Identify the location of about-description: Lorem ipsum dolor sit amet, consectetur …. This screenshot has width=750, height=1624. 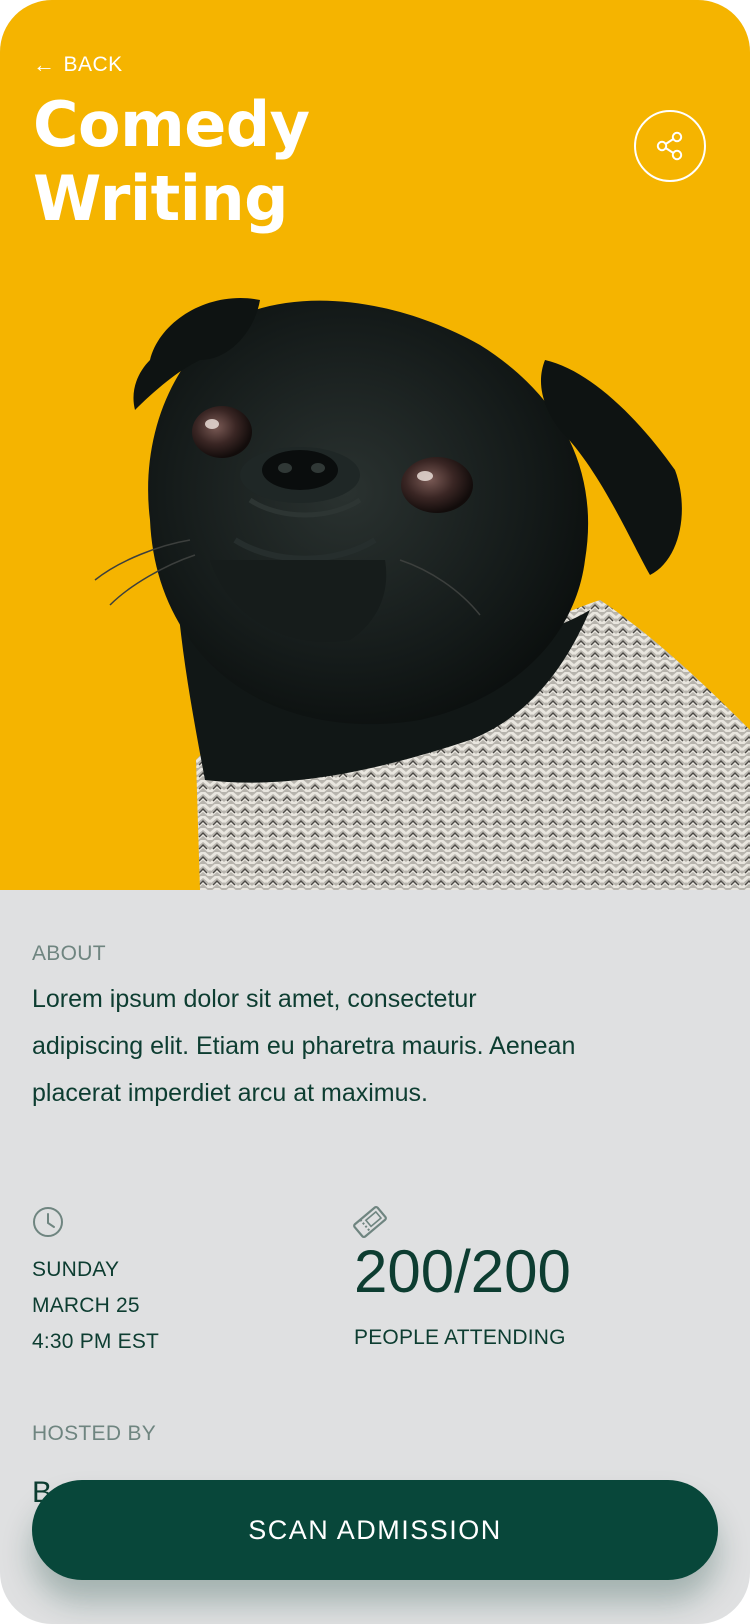
(304, 1046).